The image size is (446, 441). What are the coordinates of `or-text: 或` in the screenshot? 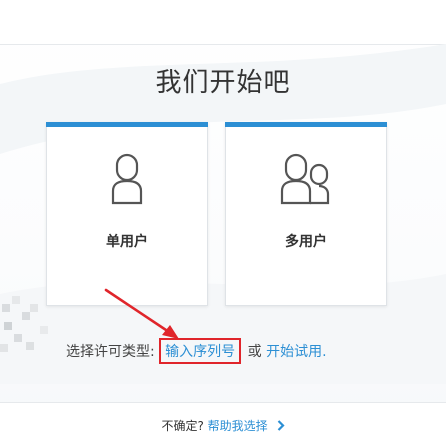 It's located at (254, 352).